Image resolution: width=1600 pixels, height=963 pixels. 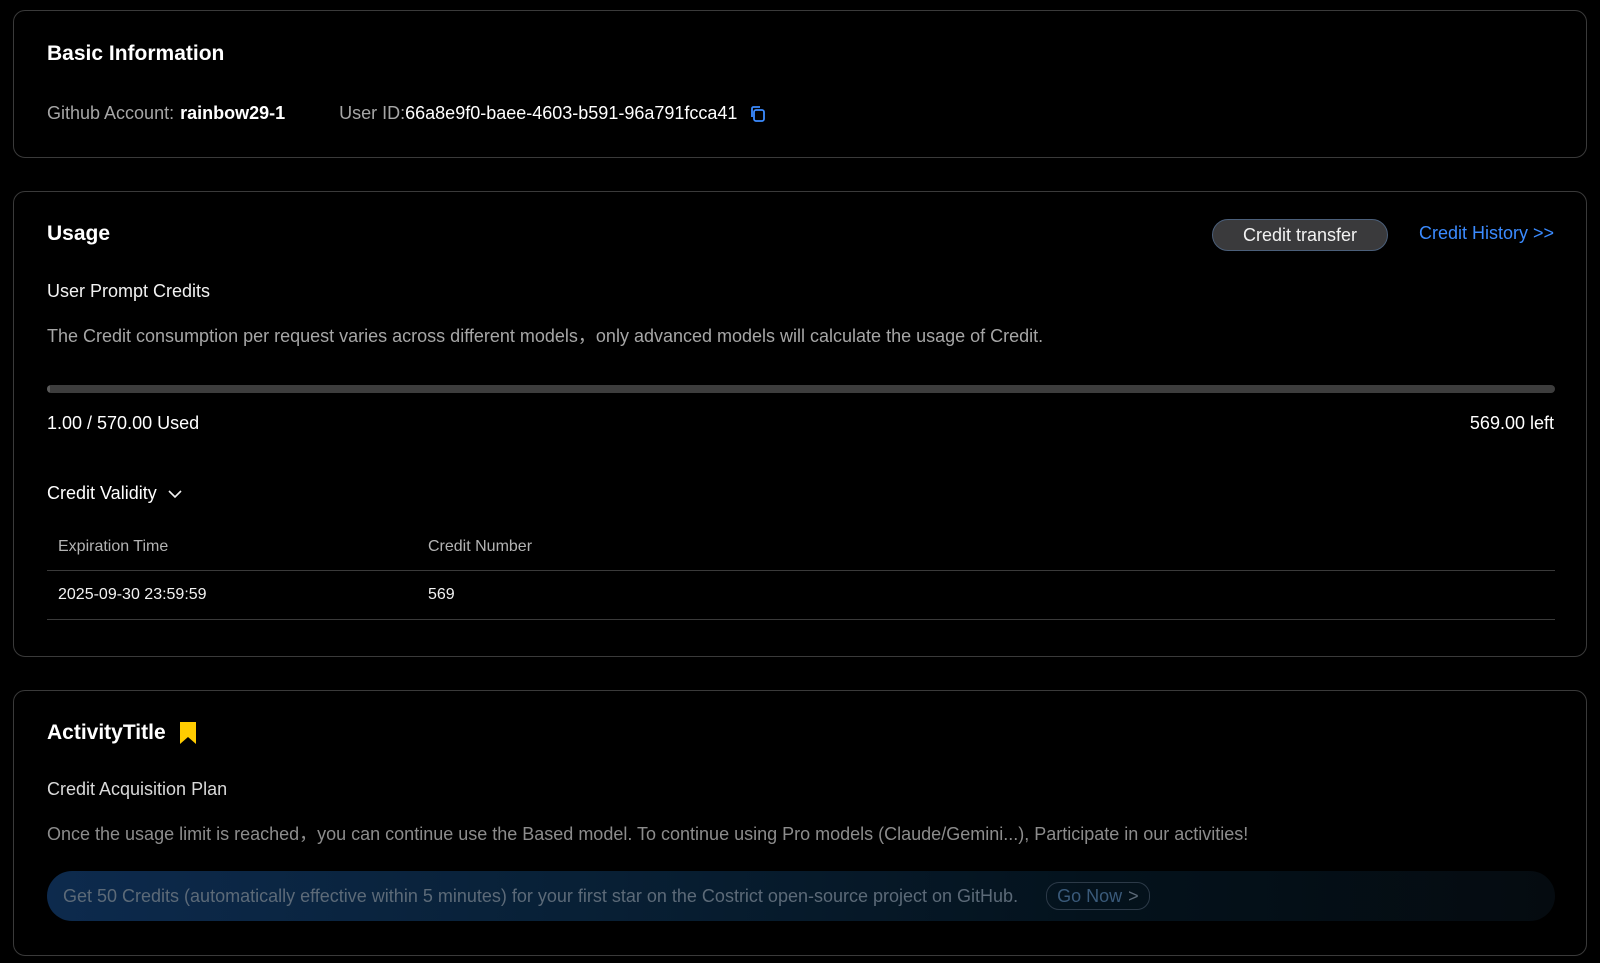 What do you see at coordinates (48, 389) in the screenshot?
I see `credit-usage-progress-fill` at bounding box center [48, 389].